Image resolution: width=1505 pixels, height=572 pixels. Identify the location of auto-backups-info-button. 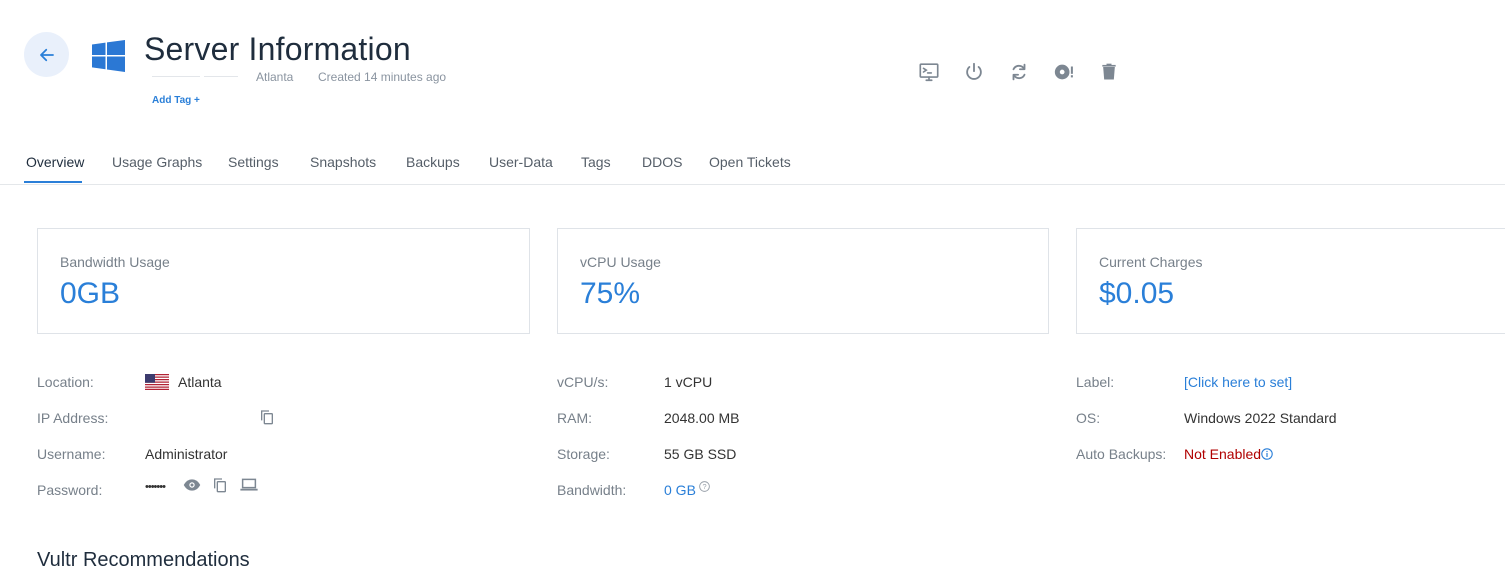
(1266, 453).